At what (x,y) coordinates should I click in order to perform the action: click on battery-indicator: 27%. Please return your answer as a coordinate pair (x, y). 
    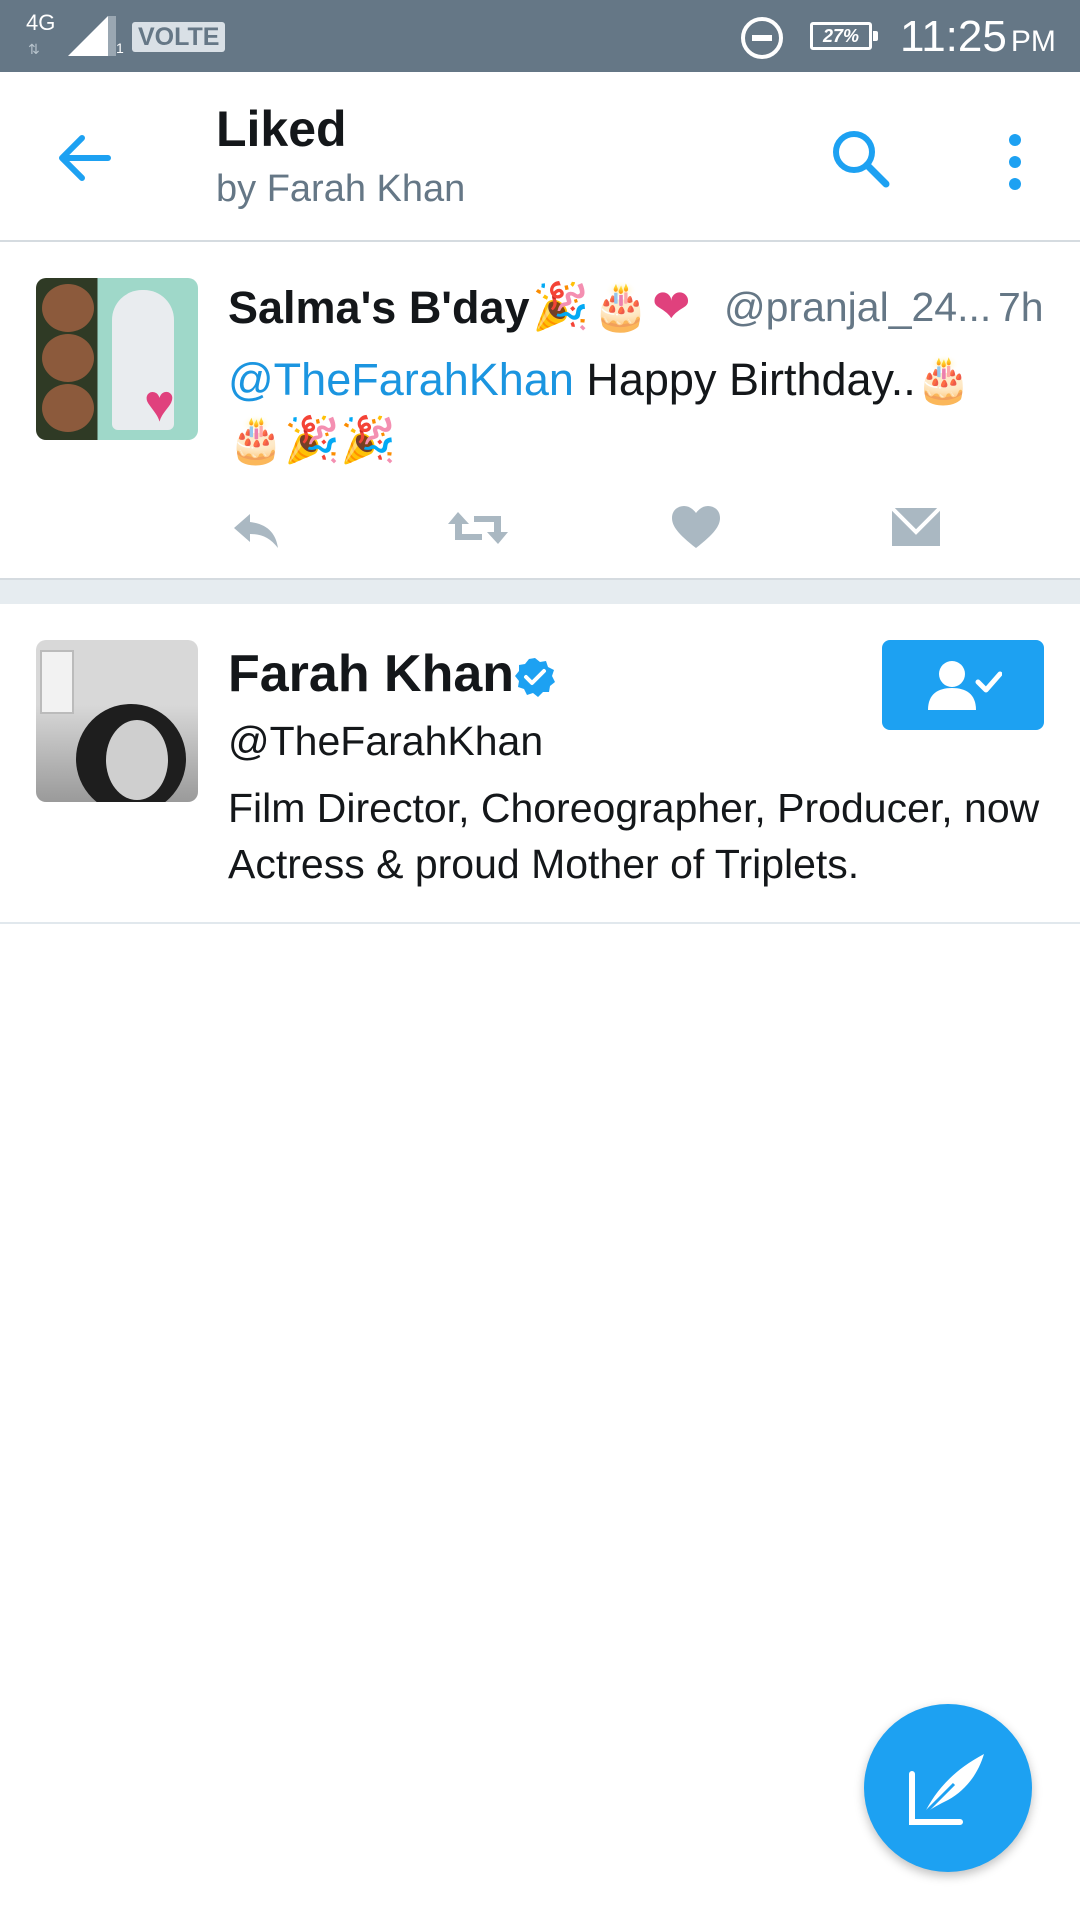
    Looking at the image, I should click on (844, 36).